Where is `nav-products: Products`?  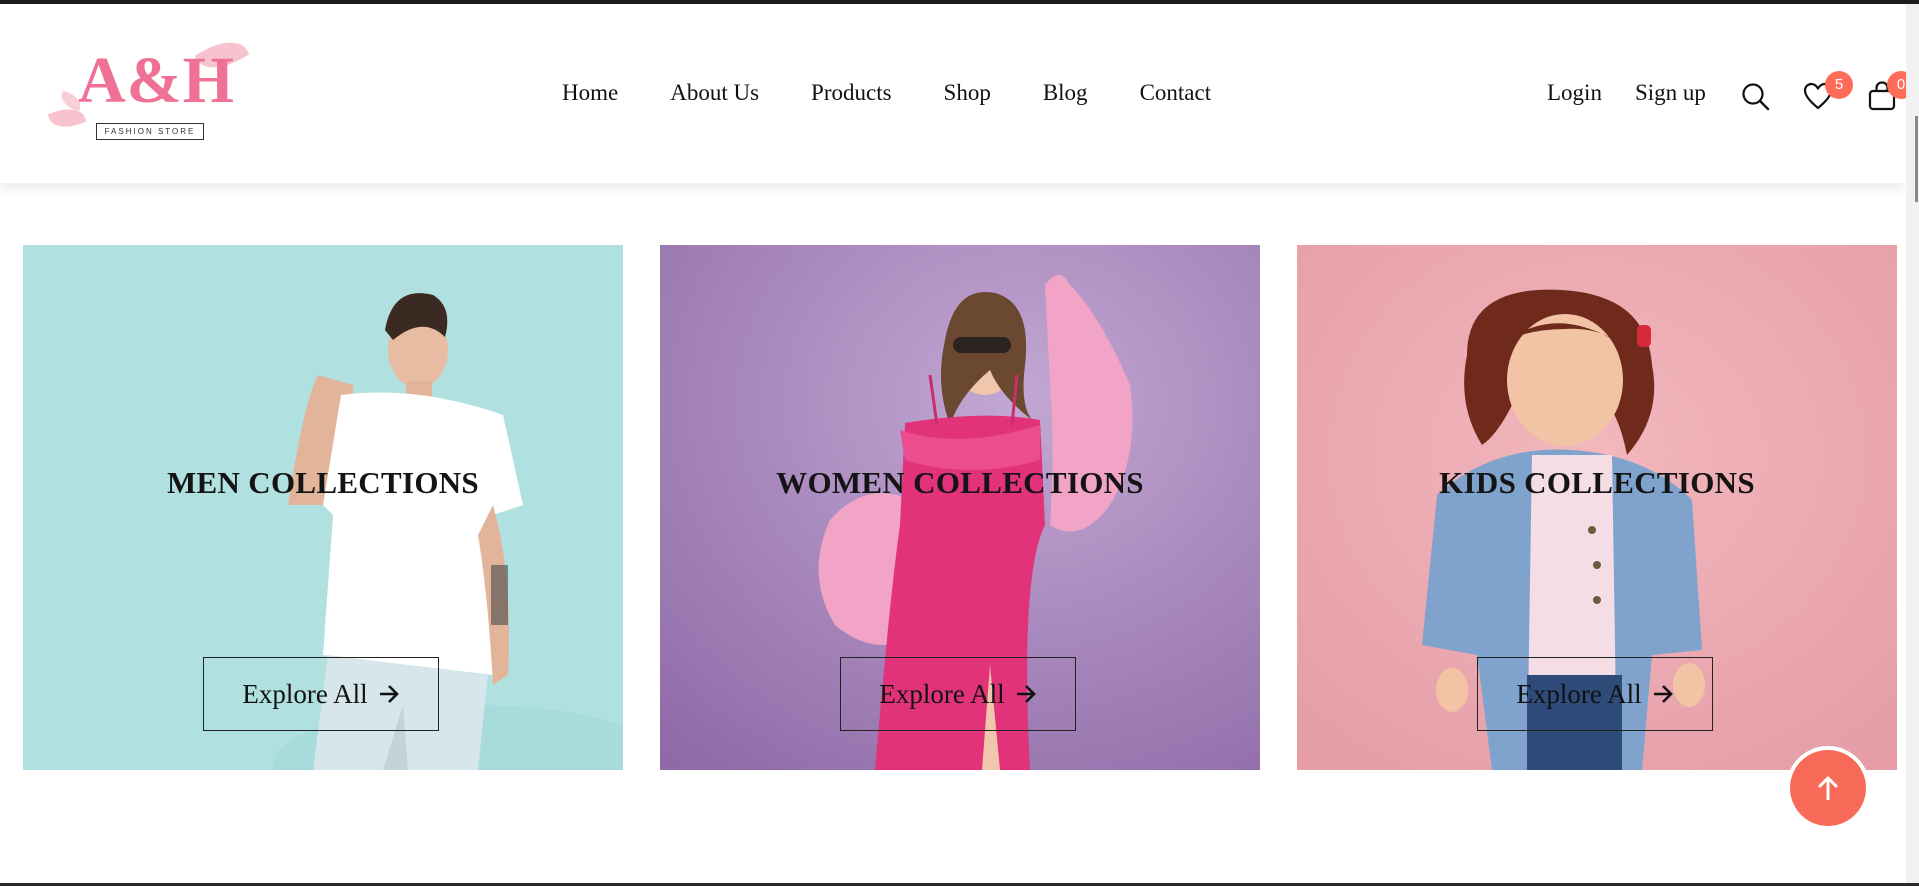
nav-products: Products is located at coordinates (851, 93).